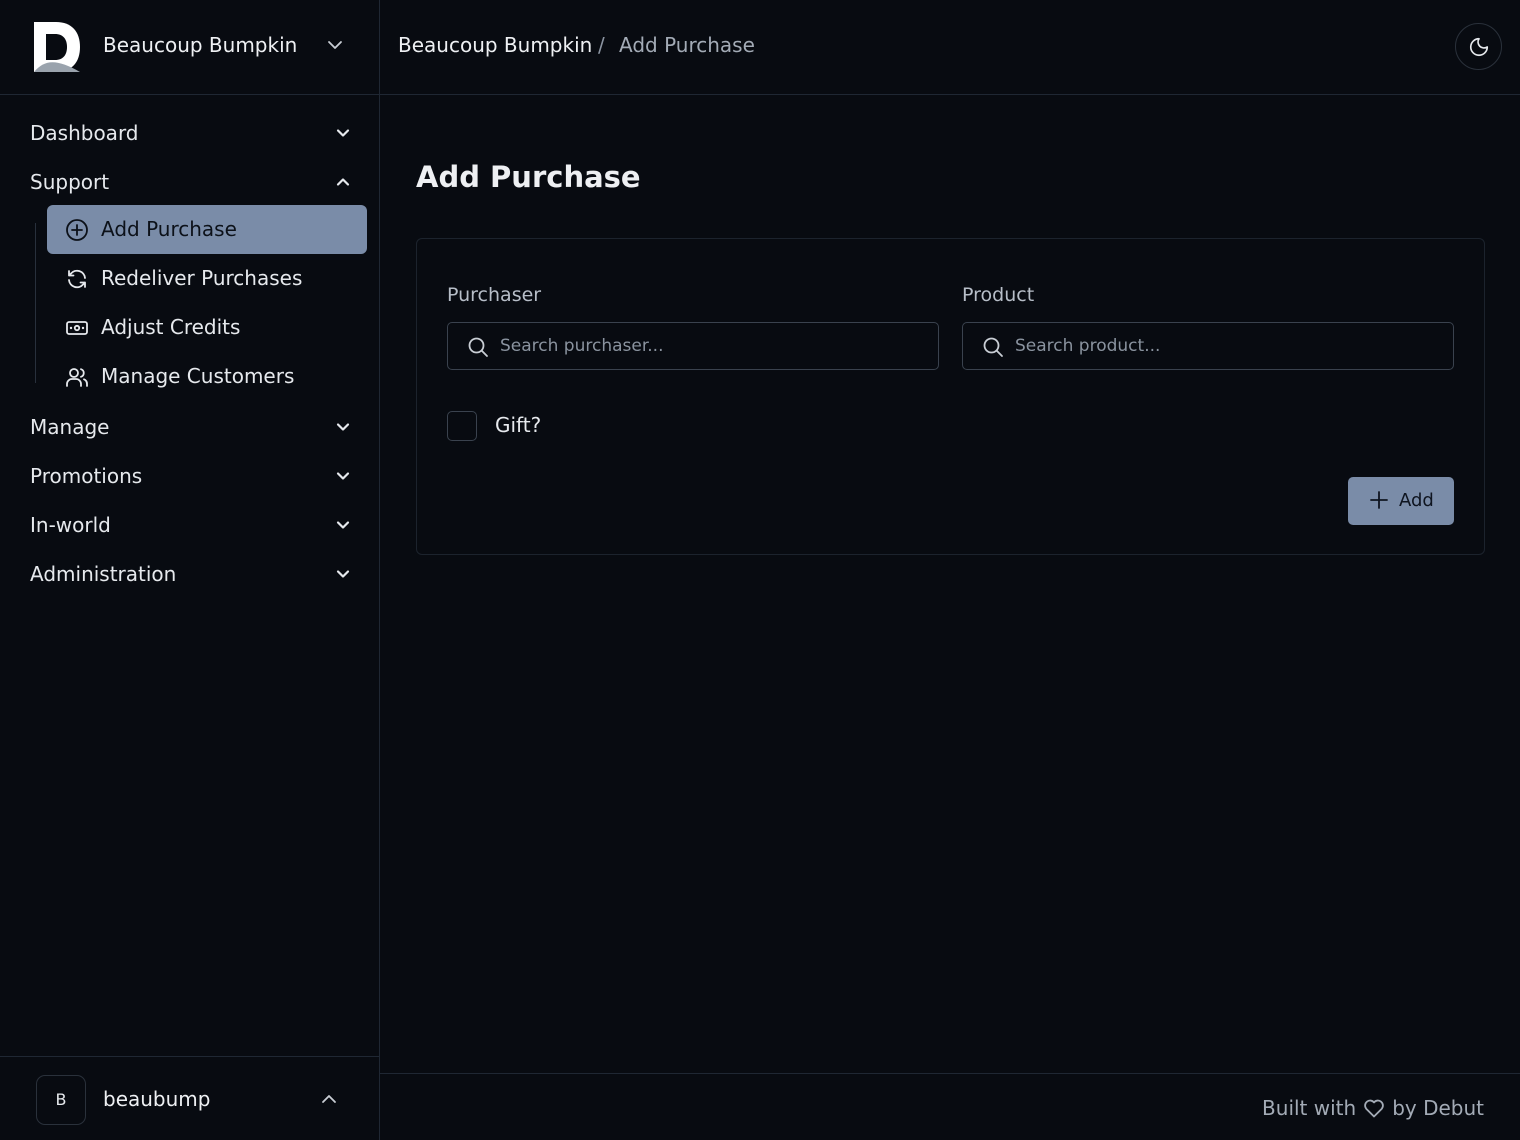 This screenshot has width=1520, height=1140. What do you see at coordinates (103, 574) in the screenshot?
I see `nav-group-label: Administration` at bounding box center [103, 574].